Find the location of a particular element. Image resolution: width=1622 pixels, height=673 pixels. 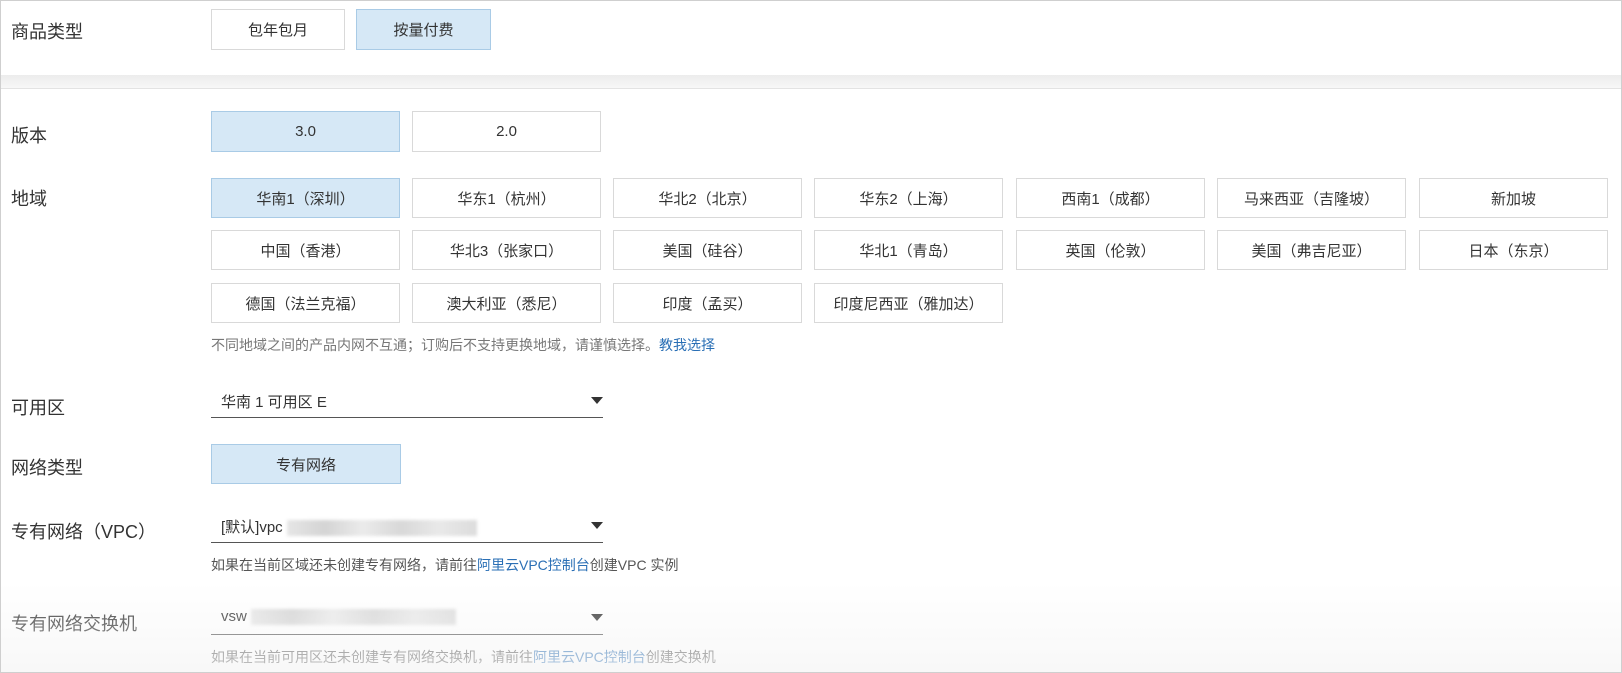

vswitch-console-link: 阿里云VPC控制台 is located at coordinates (589, 657).